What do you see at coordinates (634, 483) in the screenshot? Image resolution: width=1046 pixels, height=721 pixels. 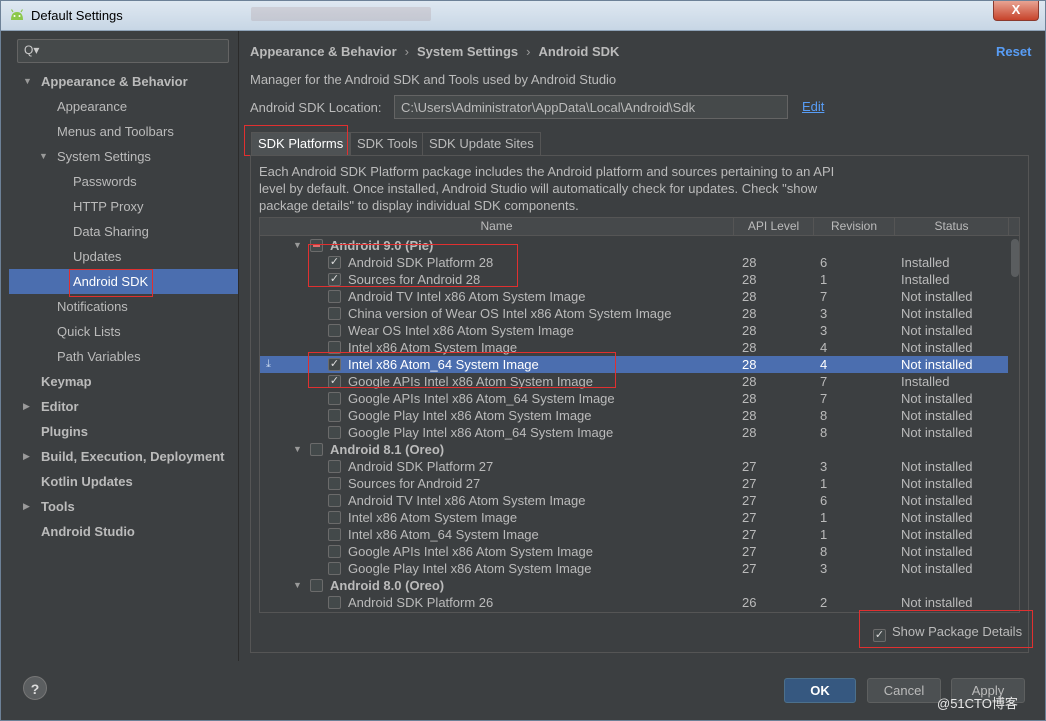 I see `table-row: Sources for Android 27 27 1 Not installed` at bounding box center [634, 483].